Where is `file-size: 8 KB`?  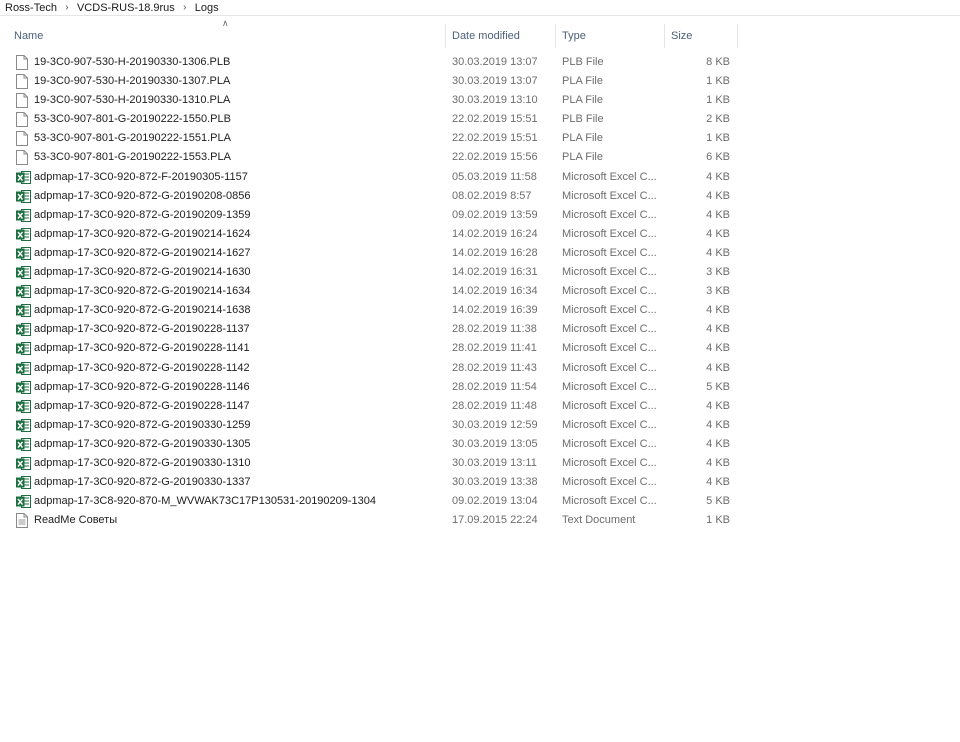 file-size: 8 KB is located at coordinates (718, 62).